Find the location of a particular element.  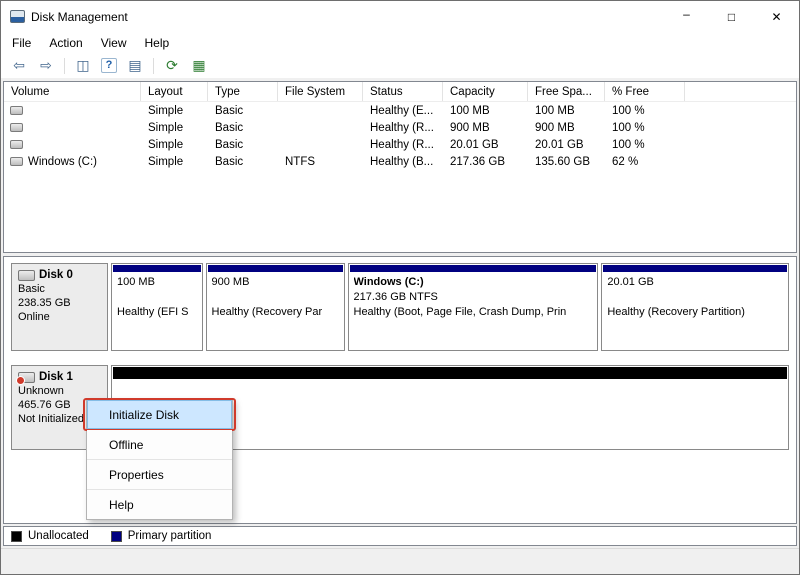

col-file-system: File System is located at coordinates (320, 91).